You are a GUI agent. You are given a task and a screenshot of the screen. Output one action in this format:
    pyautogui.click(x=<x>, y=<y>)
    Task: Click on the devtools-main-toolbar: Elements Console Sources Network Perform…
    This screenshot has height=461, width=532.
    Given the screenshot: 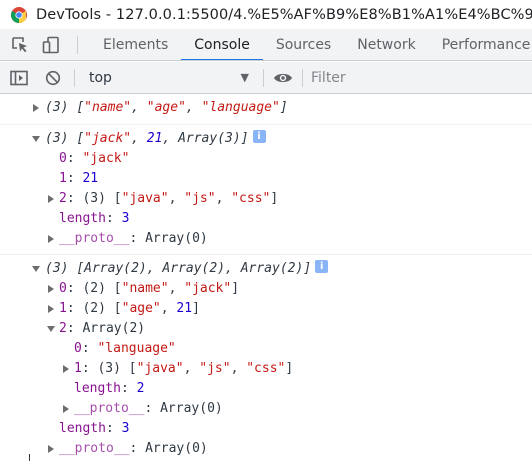 What is the action you would take?
    pyautogui.click(x=266, y=45)
    